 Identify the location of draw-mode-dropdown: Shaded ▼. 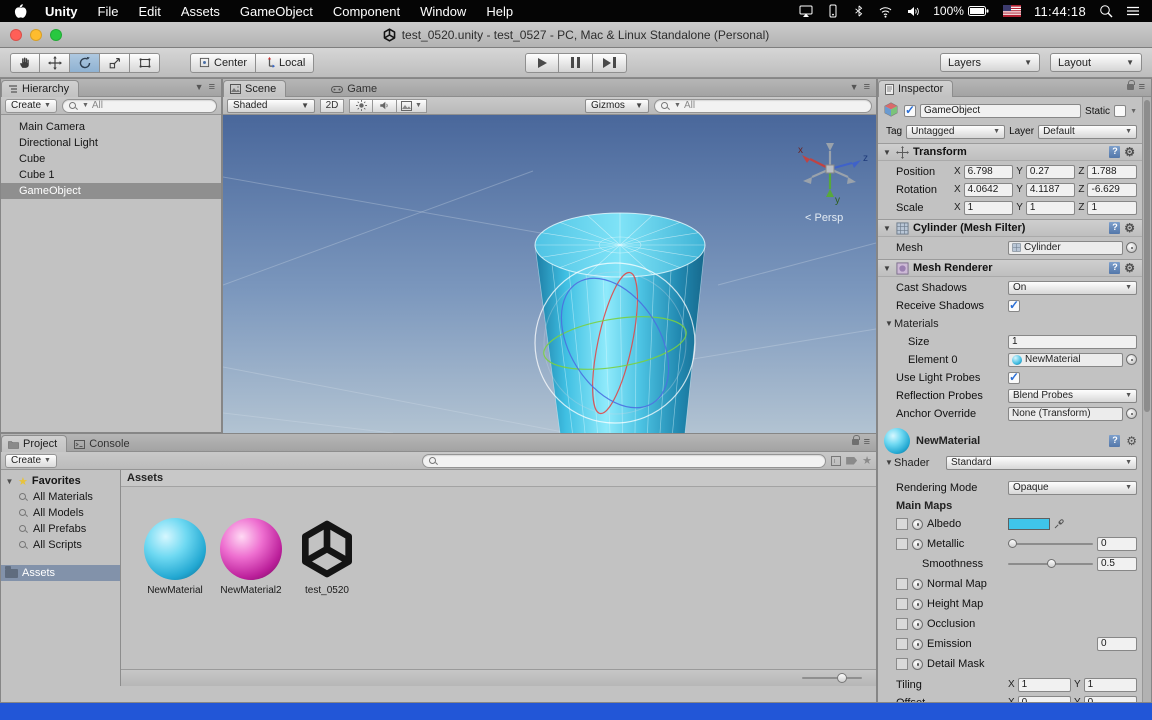
(271, 105).